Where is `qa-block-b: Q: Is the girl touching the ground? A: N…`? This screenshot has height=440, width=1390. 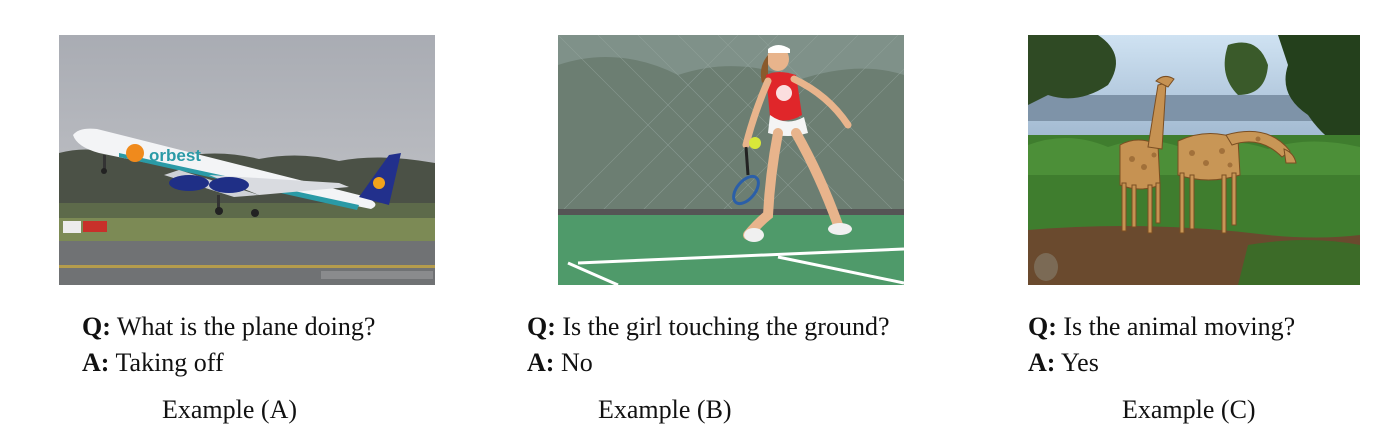
qa-block-b: Q: Is the girl touching the ground? A: N… is located at coordinates (708, 345).